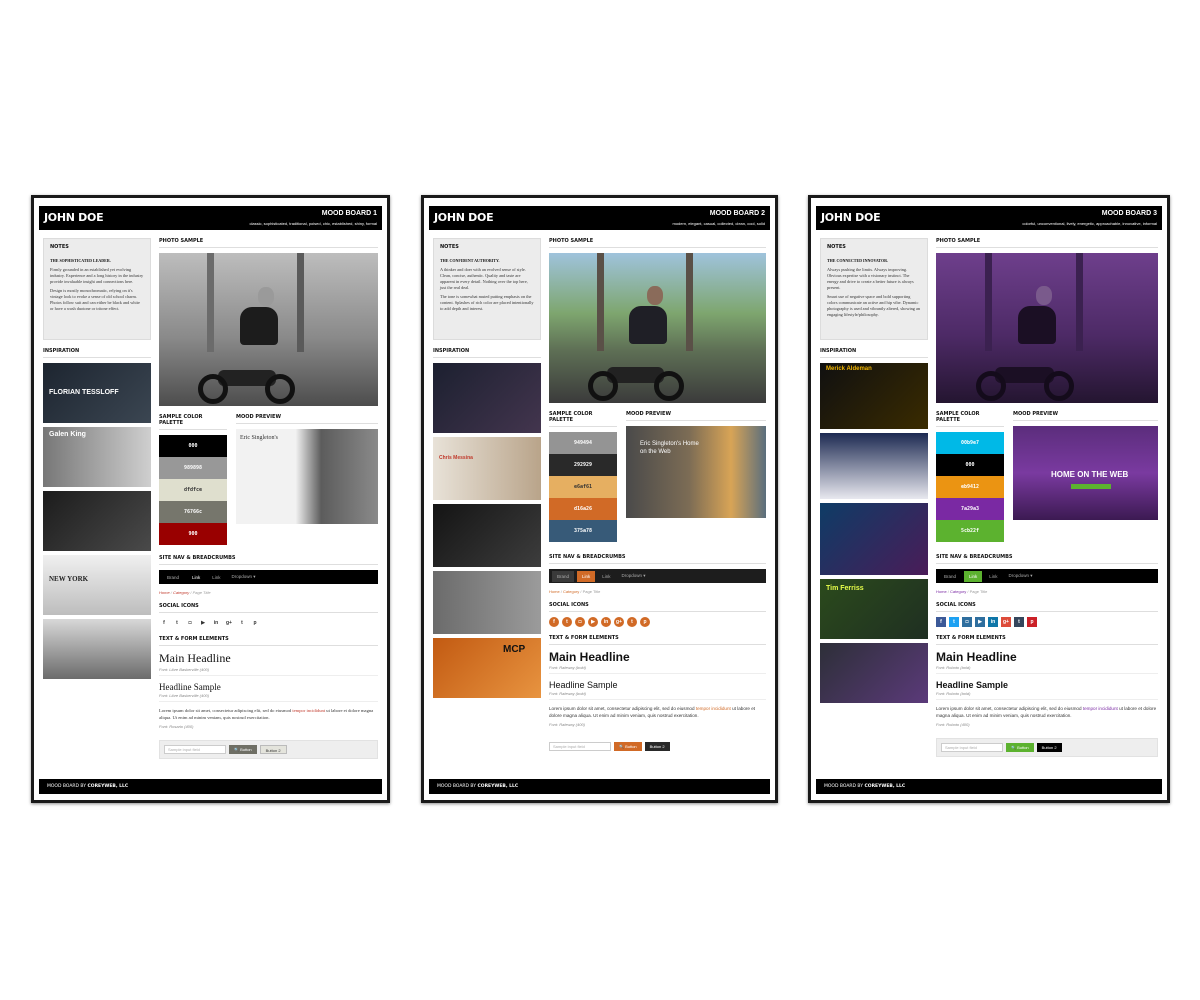 This screenshot has height=1000, width=1200. Describe the element at coordinates (591, 591) in the screenshot. I see `breadcrumb-page: Page Title` at that location.